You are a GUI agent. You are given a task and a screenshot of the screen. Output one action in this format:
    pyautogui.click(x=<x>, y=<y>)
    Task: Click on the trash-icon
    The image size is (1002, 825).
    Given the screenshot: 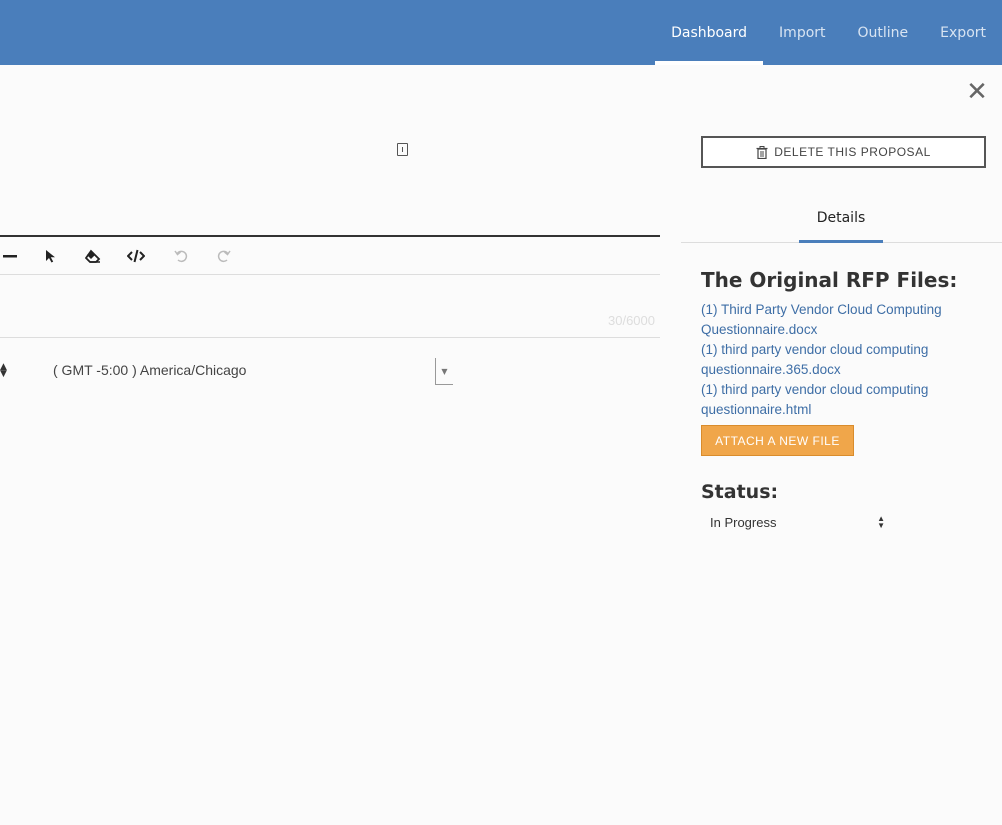 What is the action you would take?
    pyautogui.click(x=762, y=152)
    